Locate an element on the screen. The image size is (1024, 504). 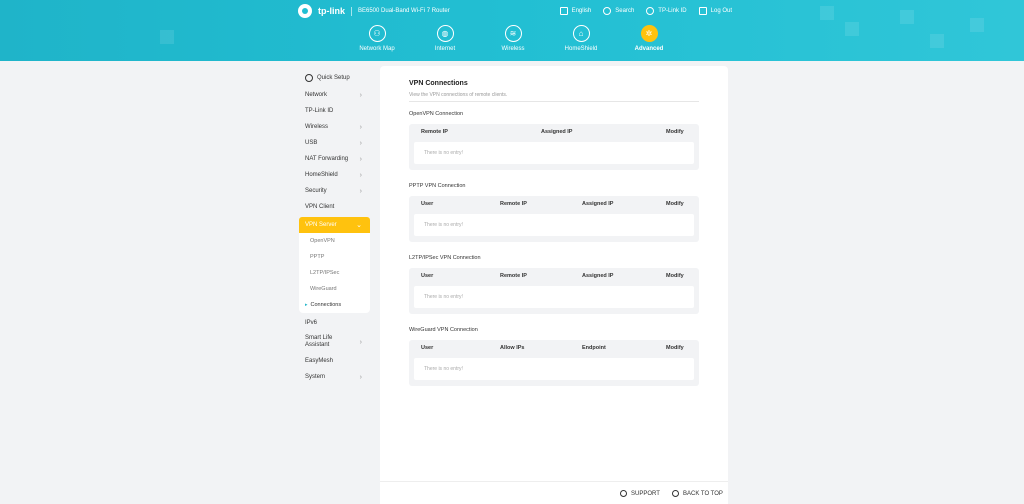
sidebar-subitem-openvpn: OpenVPN is located at coordinates (334, 241).